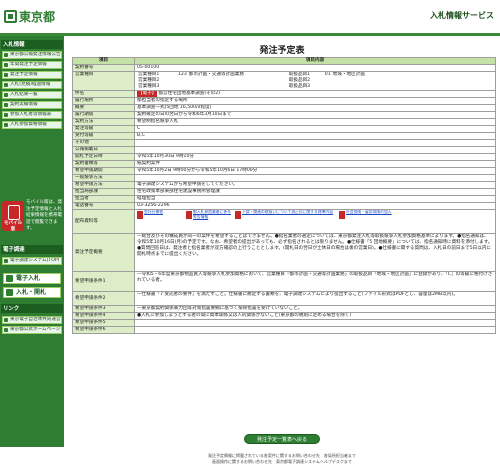  What do you see at coordinates (315, 115) in the screenshot?
I see `value-period: 契約確定の日の翌日から令和6年3月10日まで` at bounding box center [315, 115].